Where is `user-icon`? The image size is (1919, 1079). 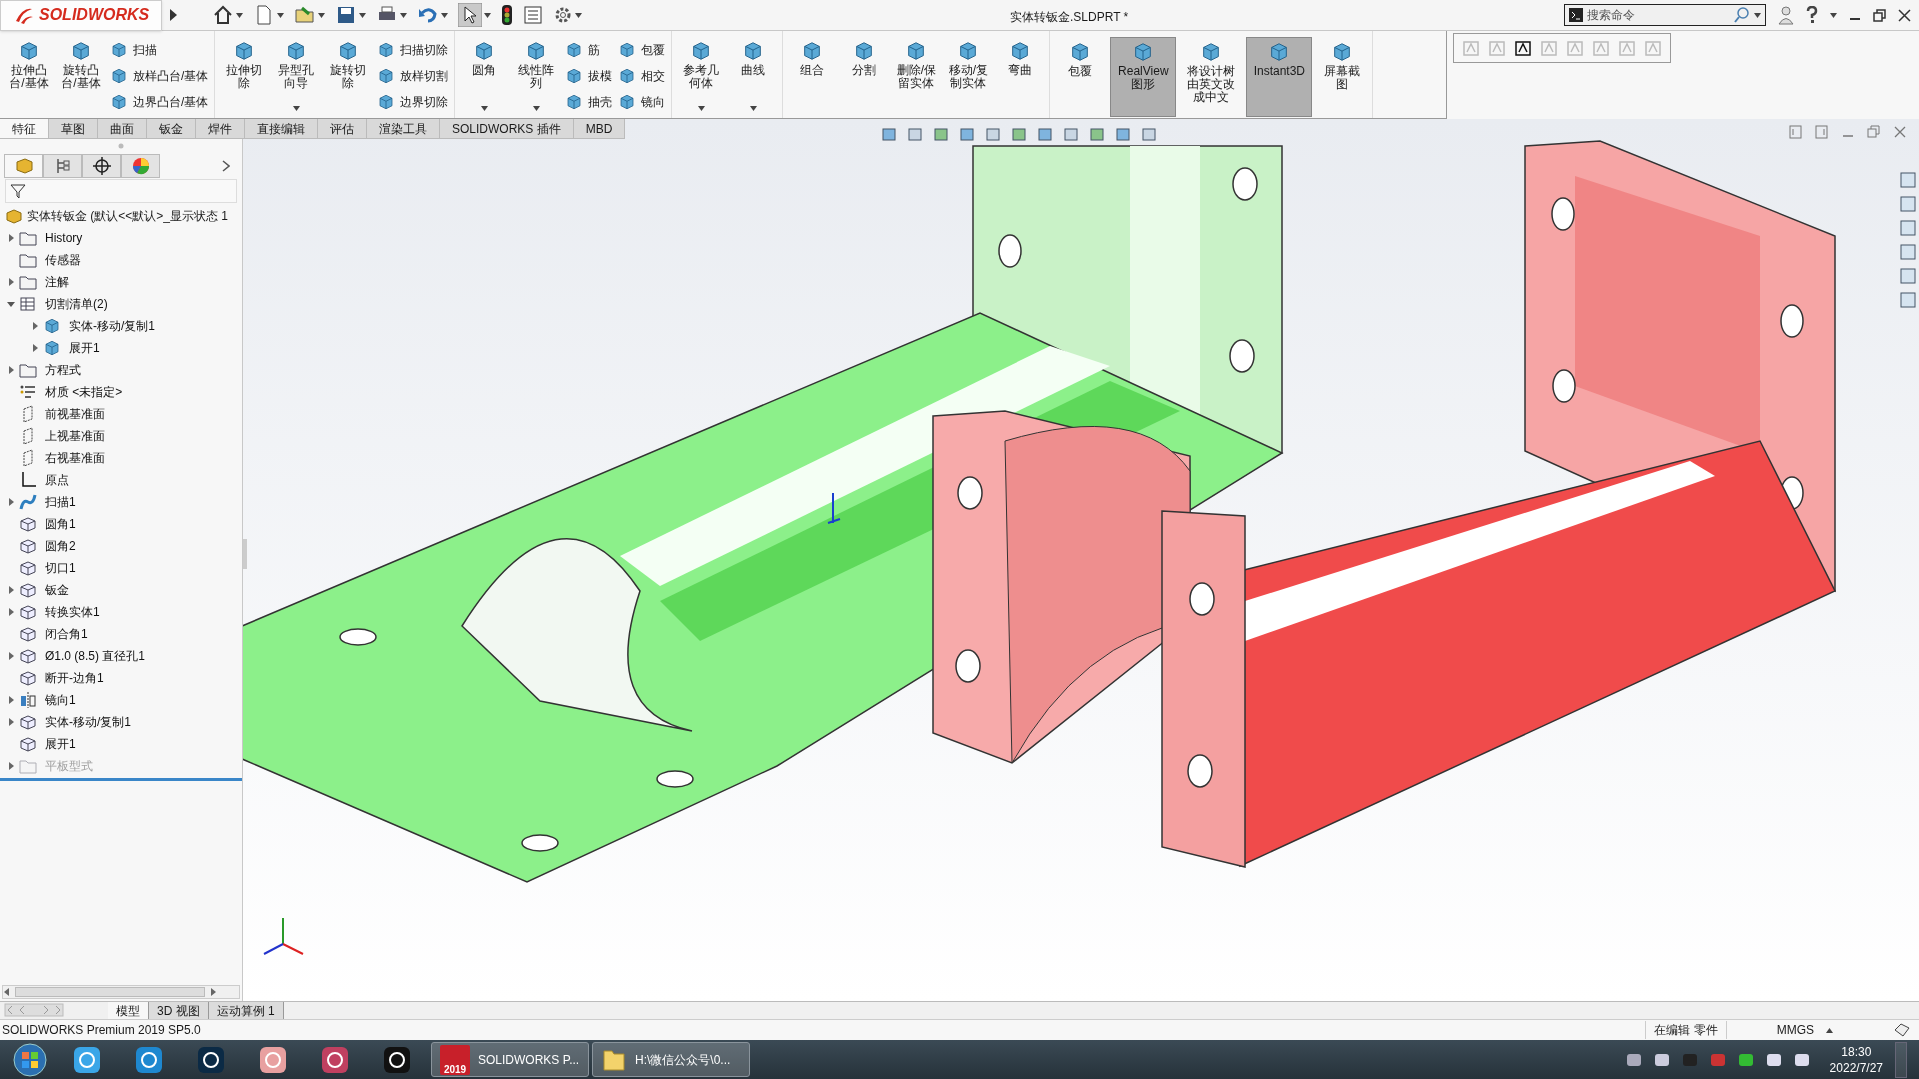 user-icon is located at coordinates (1786, 15).